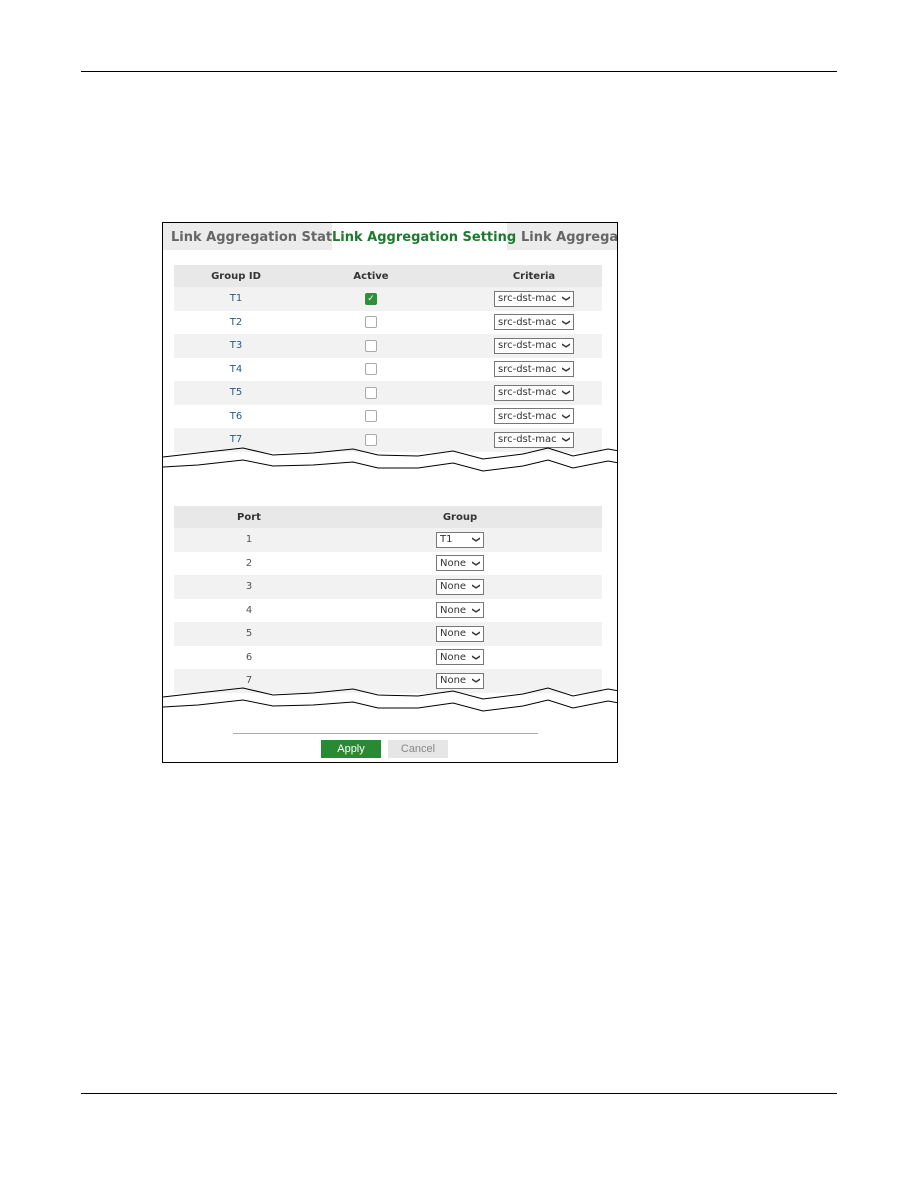 This screenshot has height=1188, width=918. I want to click on button-divider, so click(385, 733).